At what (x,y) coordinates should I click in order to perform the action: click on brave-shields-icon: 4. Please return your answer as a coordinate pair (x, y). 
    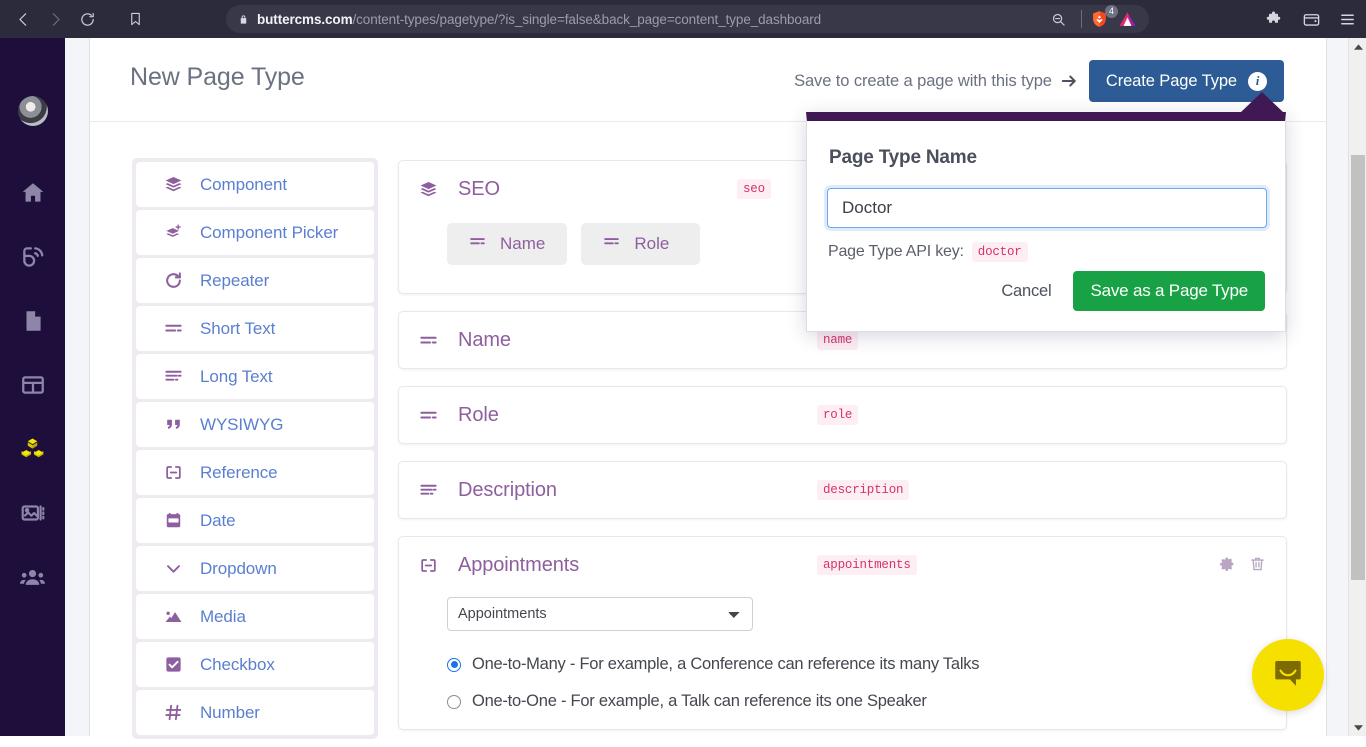
    Looking at the image, I should click on (1104, 17).